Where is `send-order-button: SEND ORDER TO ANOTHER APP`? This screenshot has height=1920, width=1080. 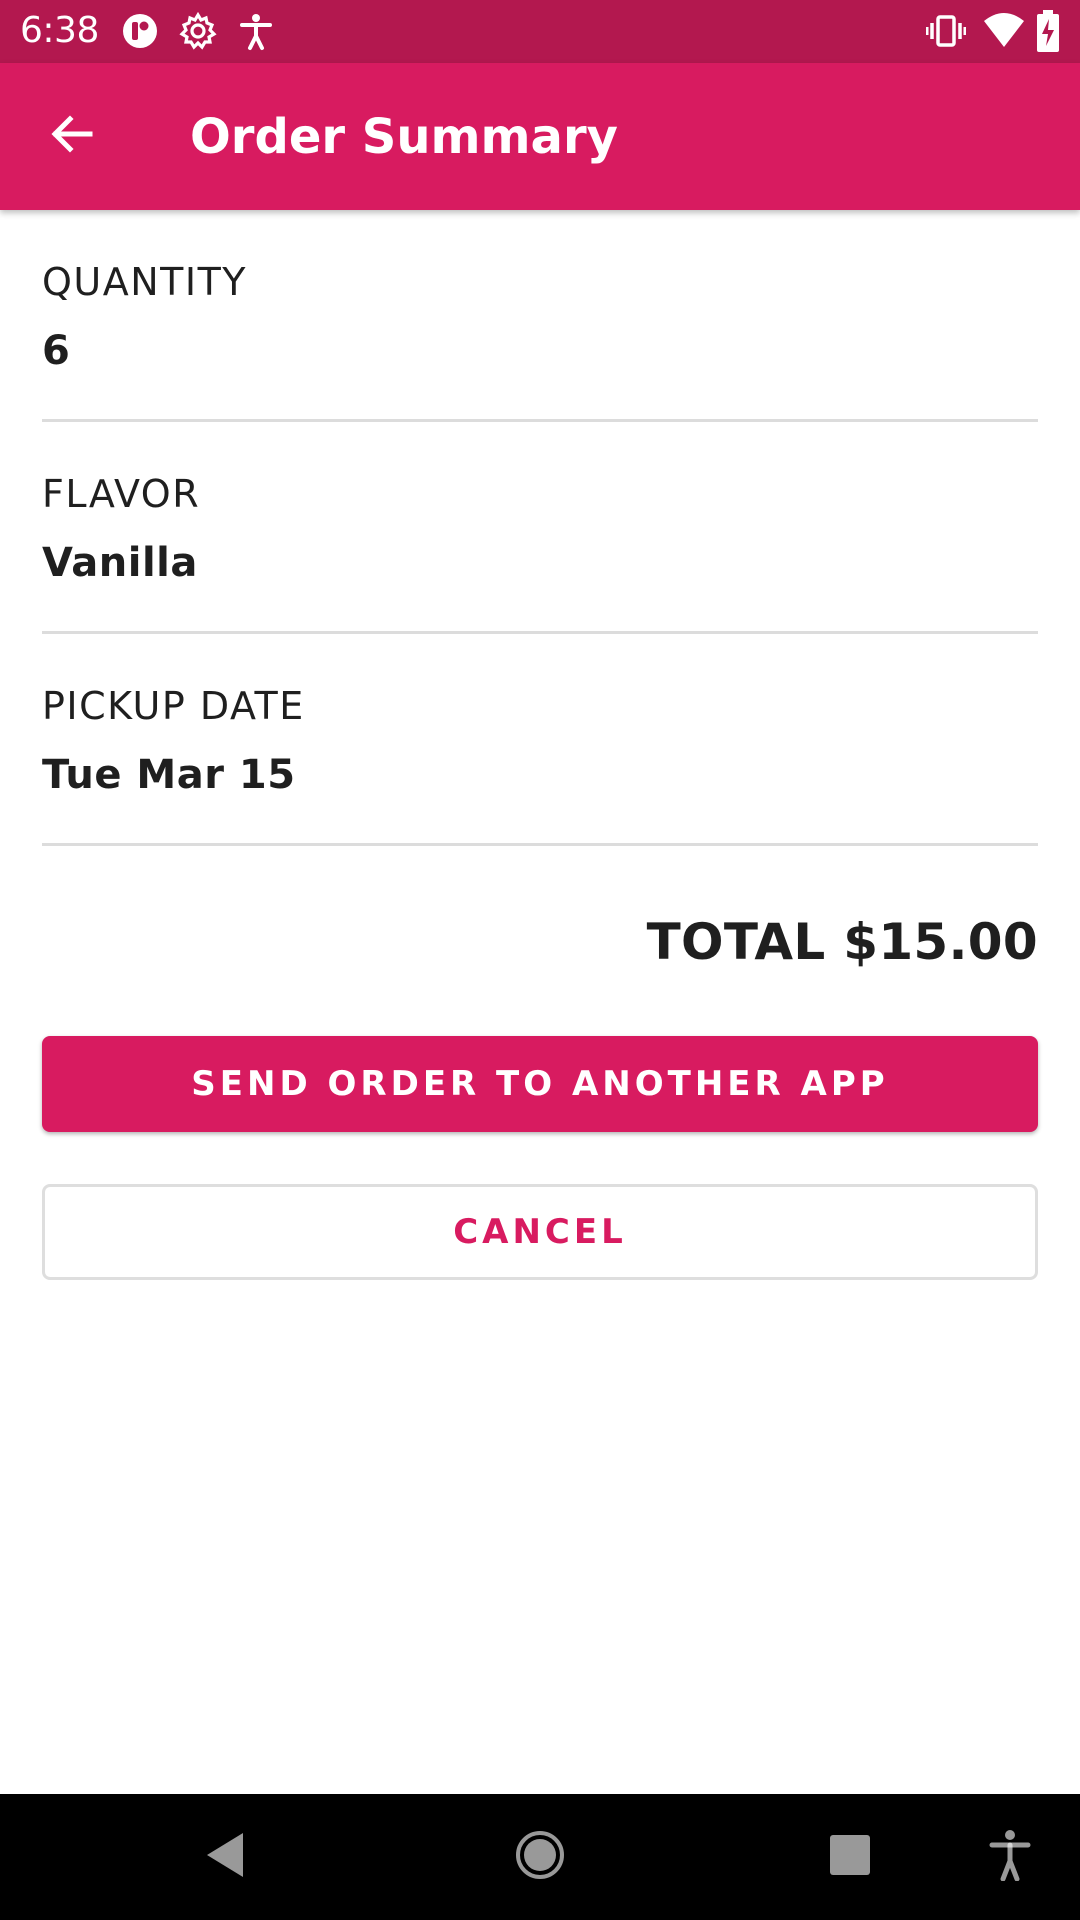 send-order-button: SEND ORDER TO ANOTHER APP is located at coordinates (540, 1084).